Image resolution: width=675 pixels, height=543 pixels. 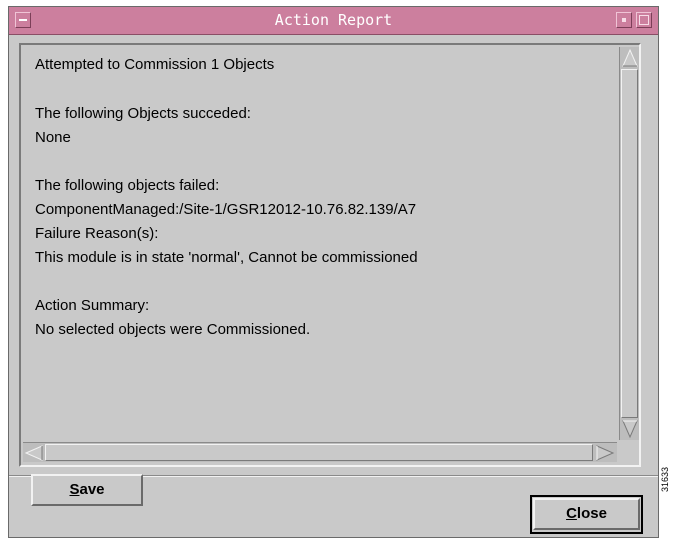 I want to click on close-button-default-ring: Close, so click(x=586, y=514).